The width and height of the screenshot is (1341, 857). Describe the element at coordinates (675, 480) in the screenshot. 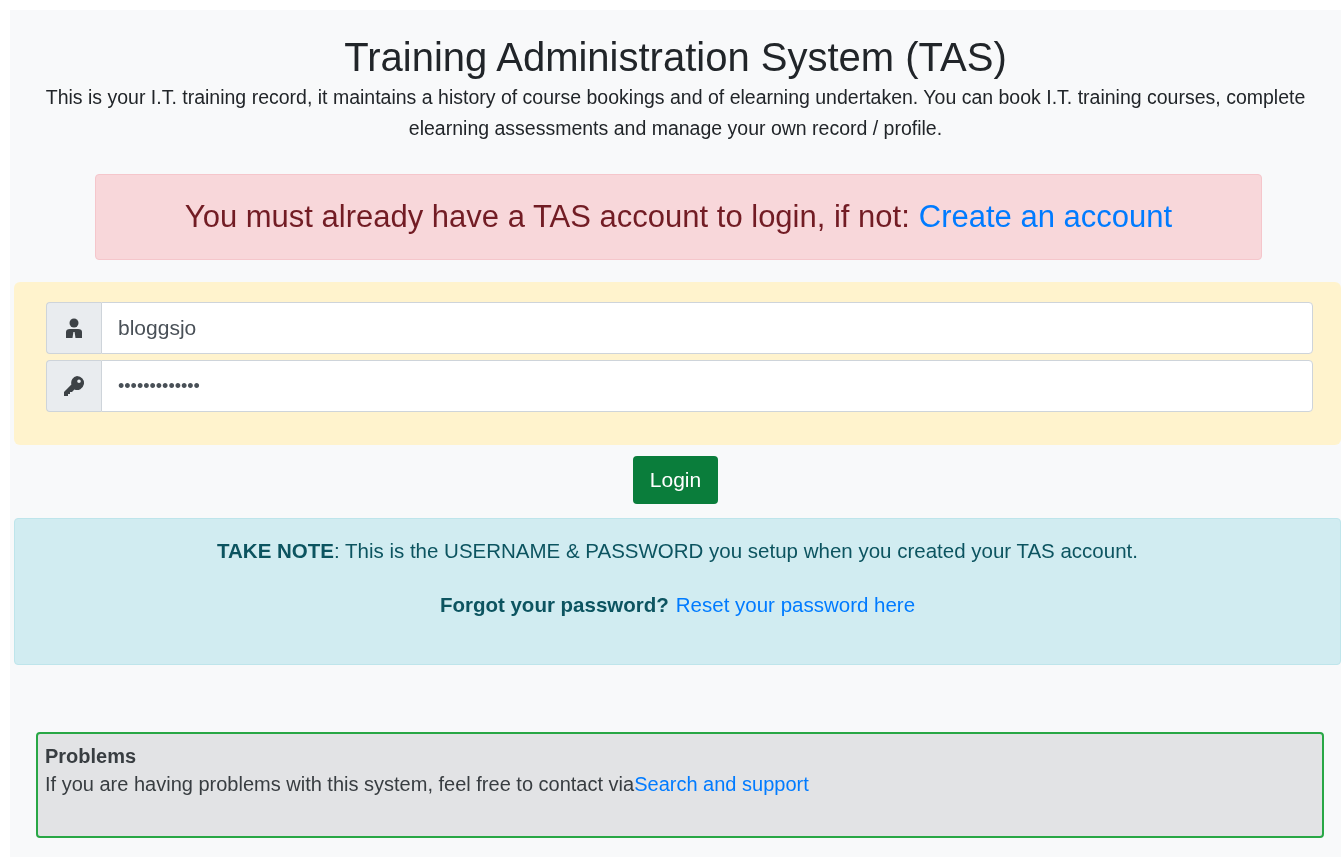

I see `login-button: Login` at that location.